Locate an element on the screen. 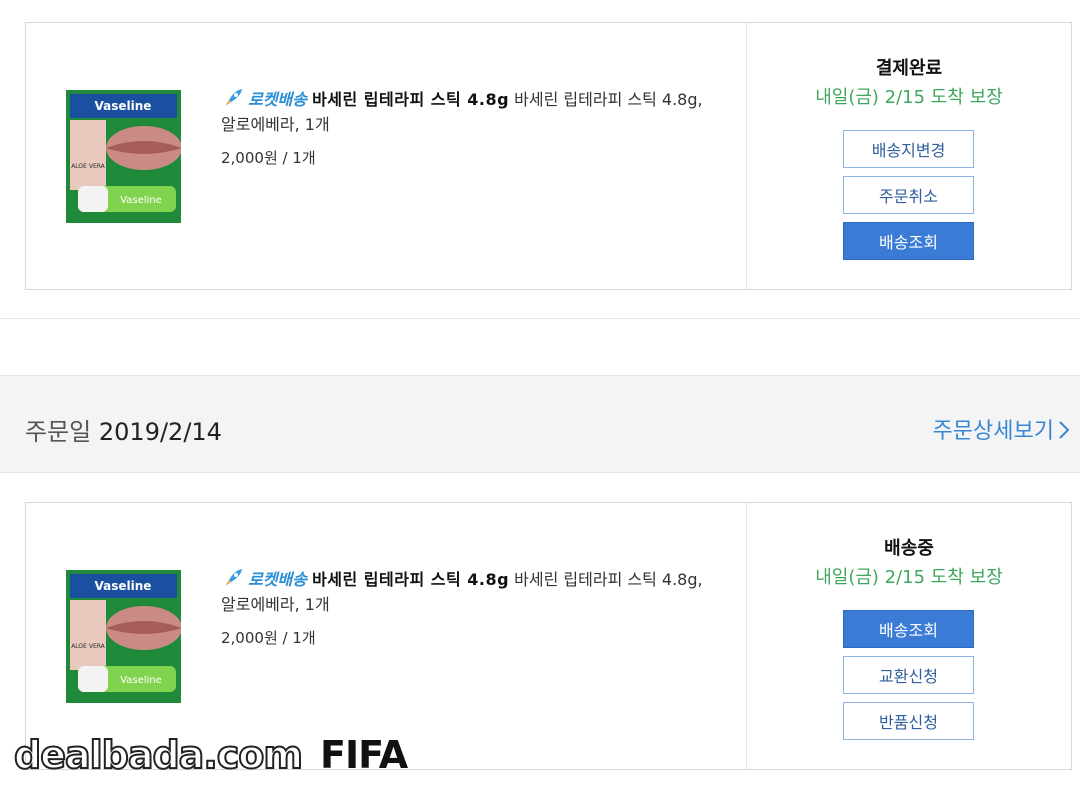 This screenshot has width=1080, height=785. cancel-order-button: 주문취소 is located at coordinates (908, 195).